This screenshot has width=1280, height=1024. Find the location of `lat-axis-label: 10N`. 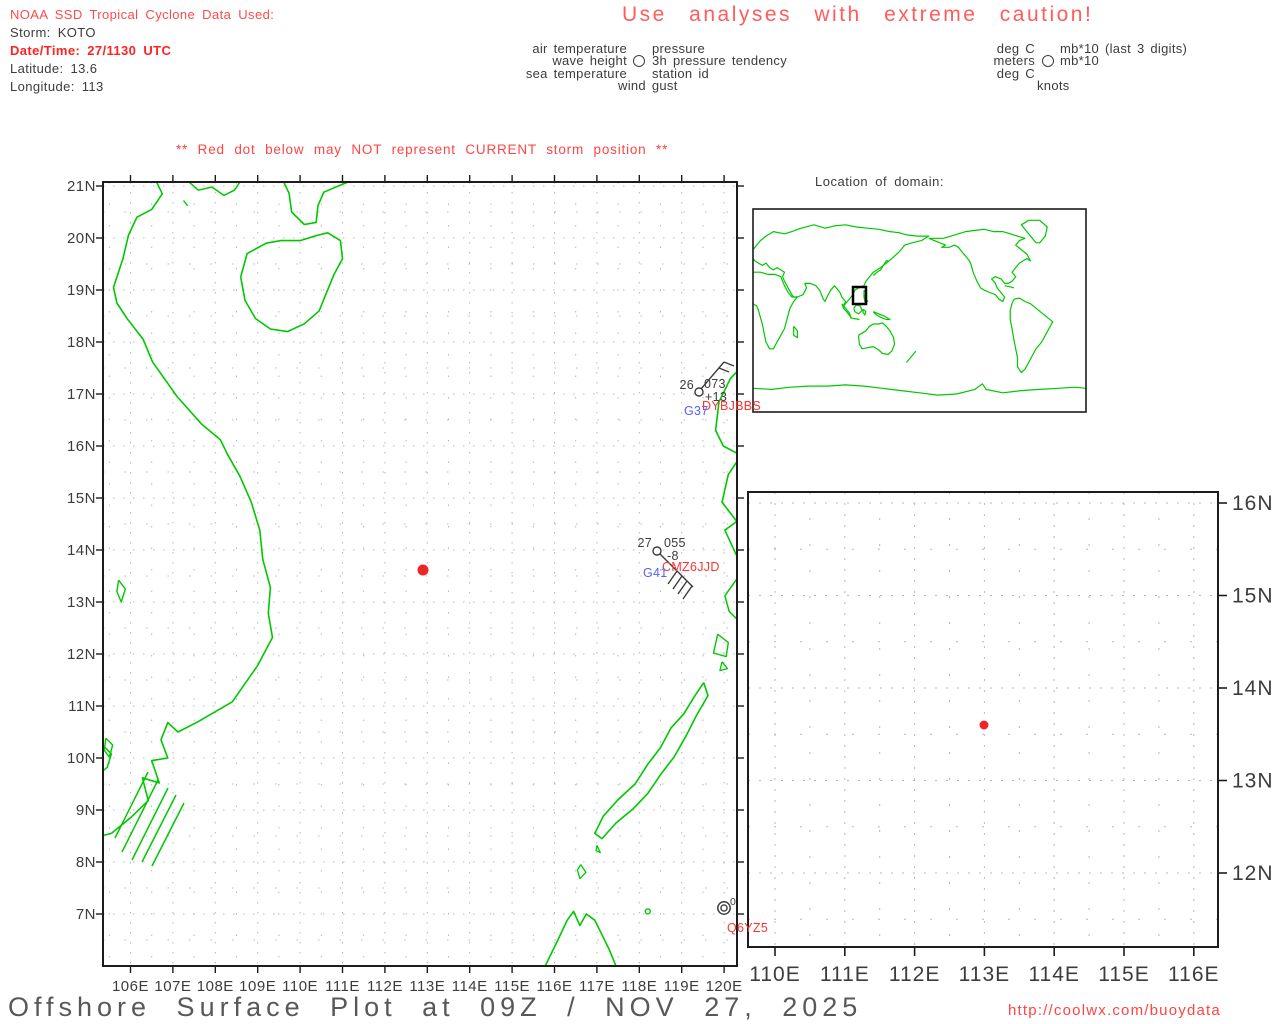

lat-axis-label: 10N is located at coordinates (81, 758).